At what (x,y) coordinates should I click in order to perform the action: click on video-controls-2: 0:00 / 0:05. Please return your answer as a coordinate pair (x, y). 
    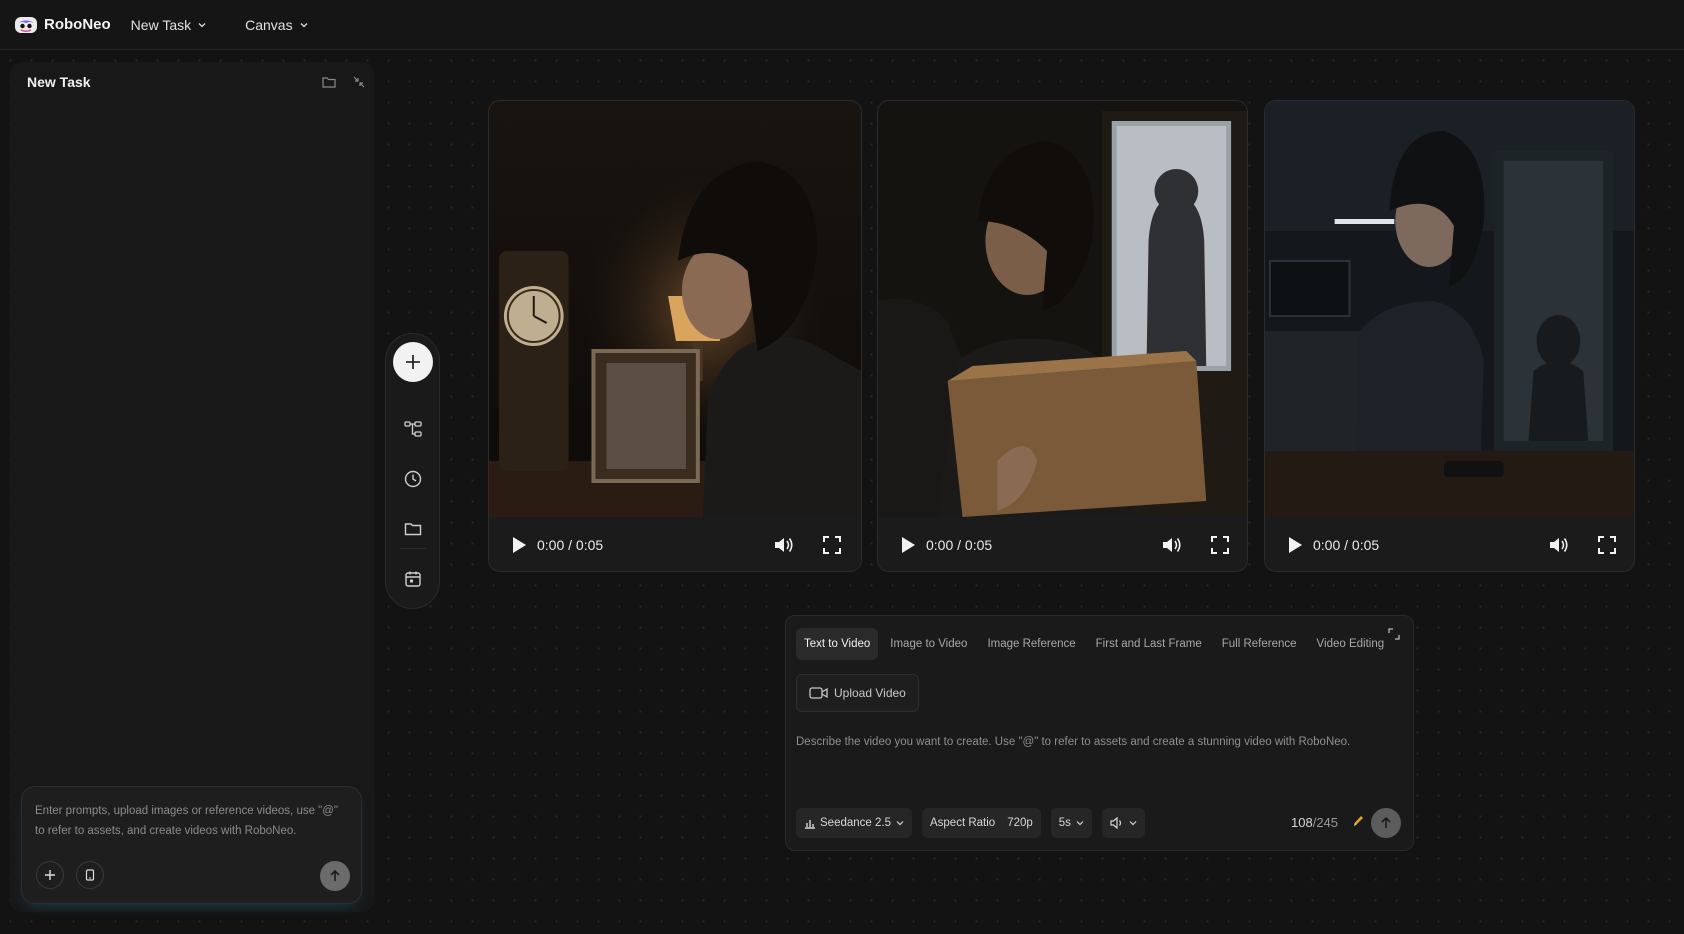
    Looking at the image, I should click on (1062, 544).